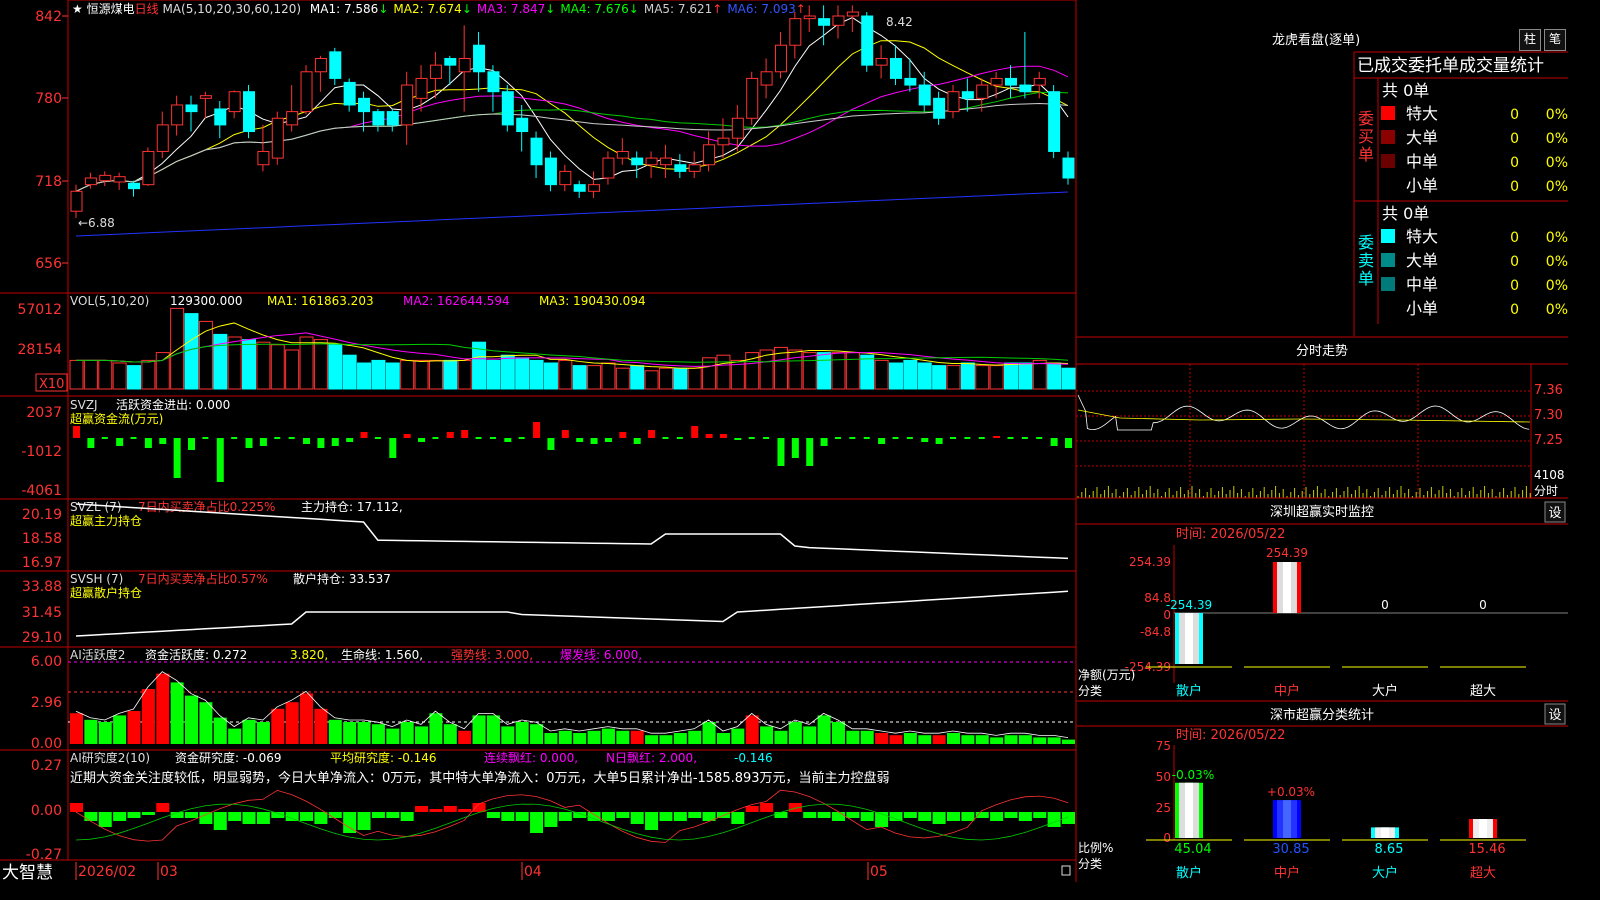 The width and height of the screenshot is (1600, 900). What do you see at coordinates (1557, 262) in the screenshot?
I see `sell-row-pct: 0%` at bounding box center [1557, 262].